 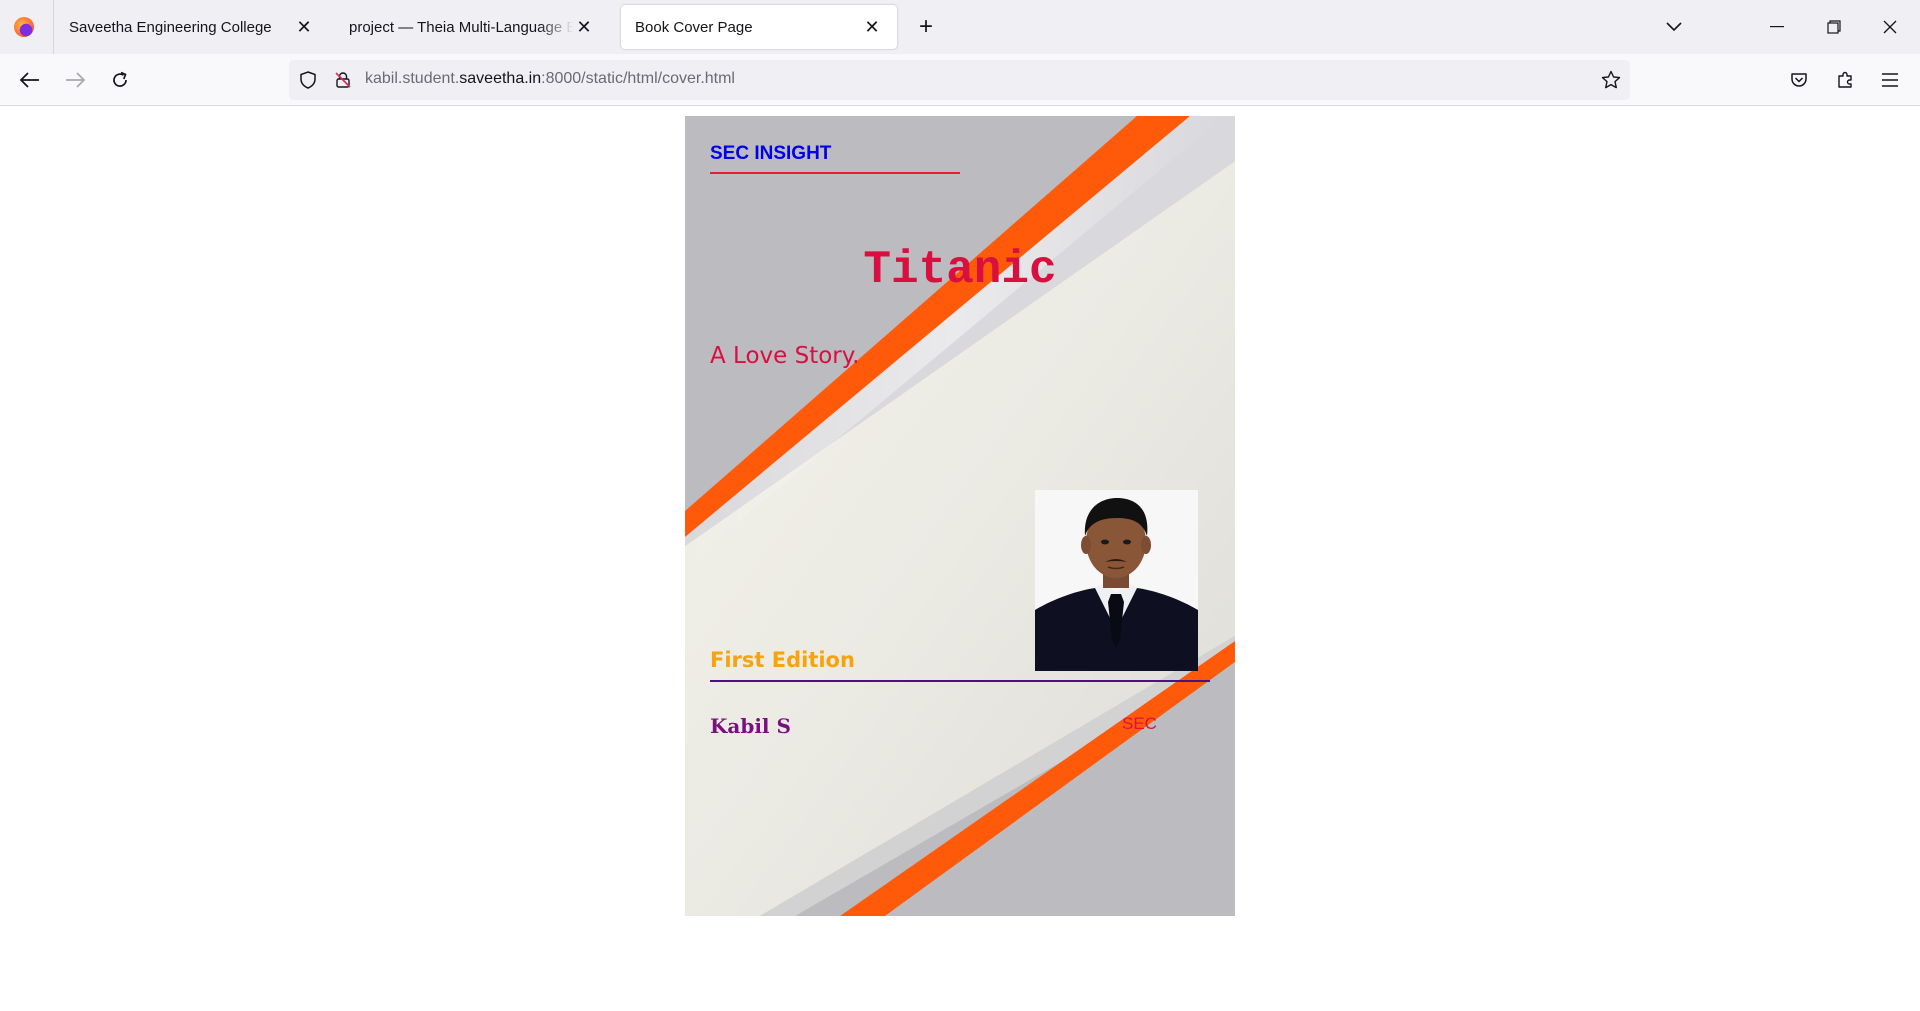 I want to click on tab-title: Saveetha Engineering College, so click(x=170, y=27).